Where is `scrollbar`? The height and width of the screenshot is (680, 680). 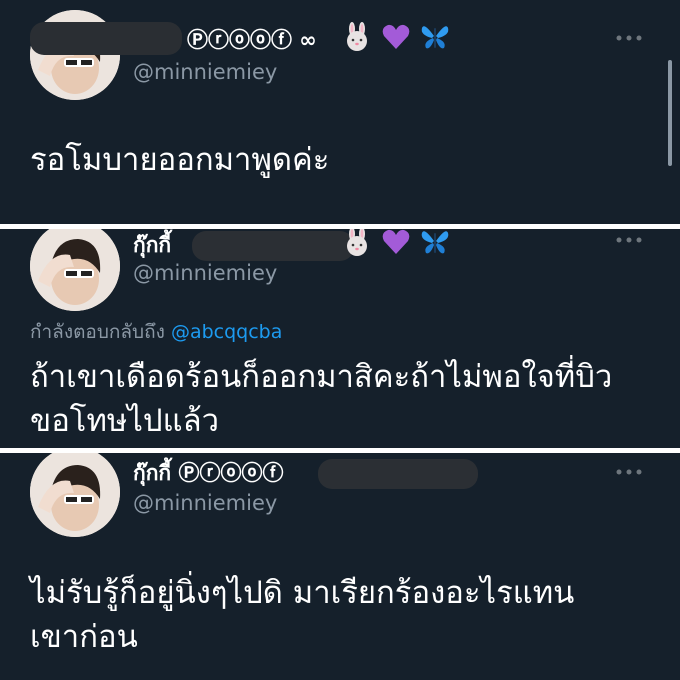 scrollbar is located at coordinates (670, 113).